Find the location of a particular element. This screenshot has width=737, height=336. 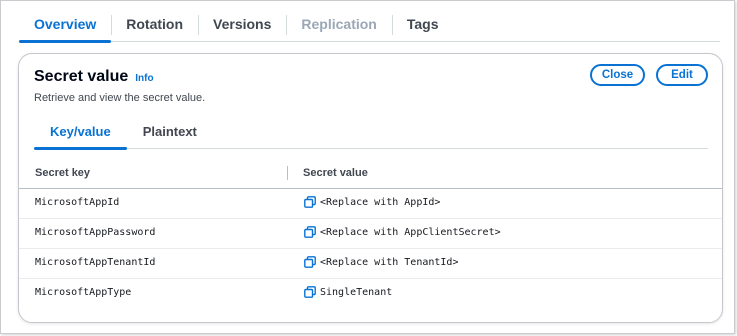

tab-tags: Tags is located at coordinates (422, 26).